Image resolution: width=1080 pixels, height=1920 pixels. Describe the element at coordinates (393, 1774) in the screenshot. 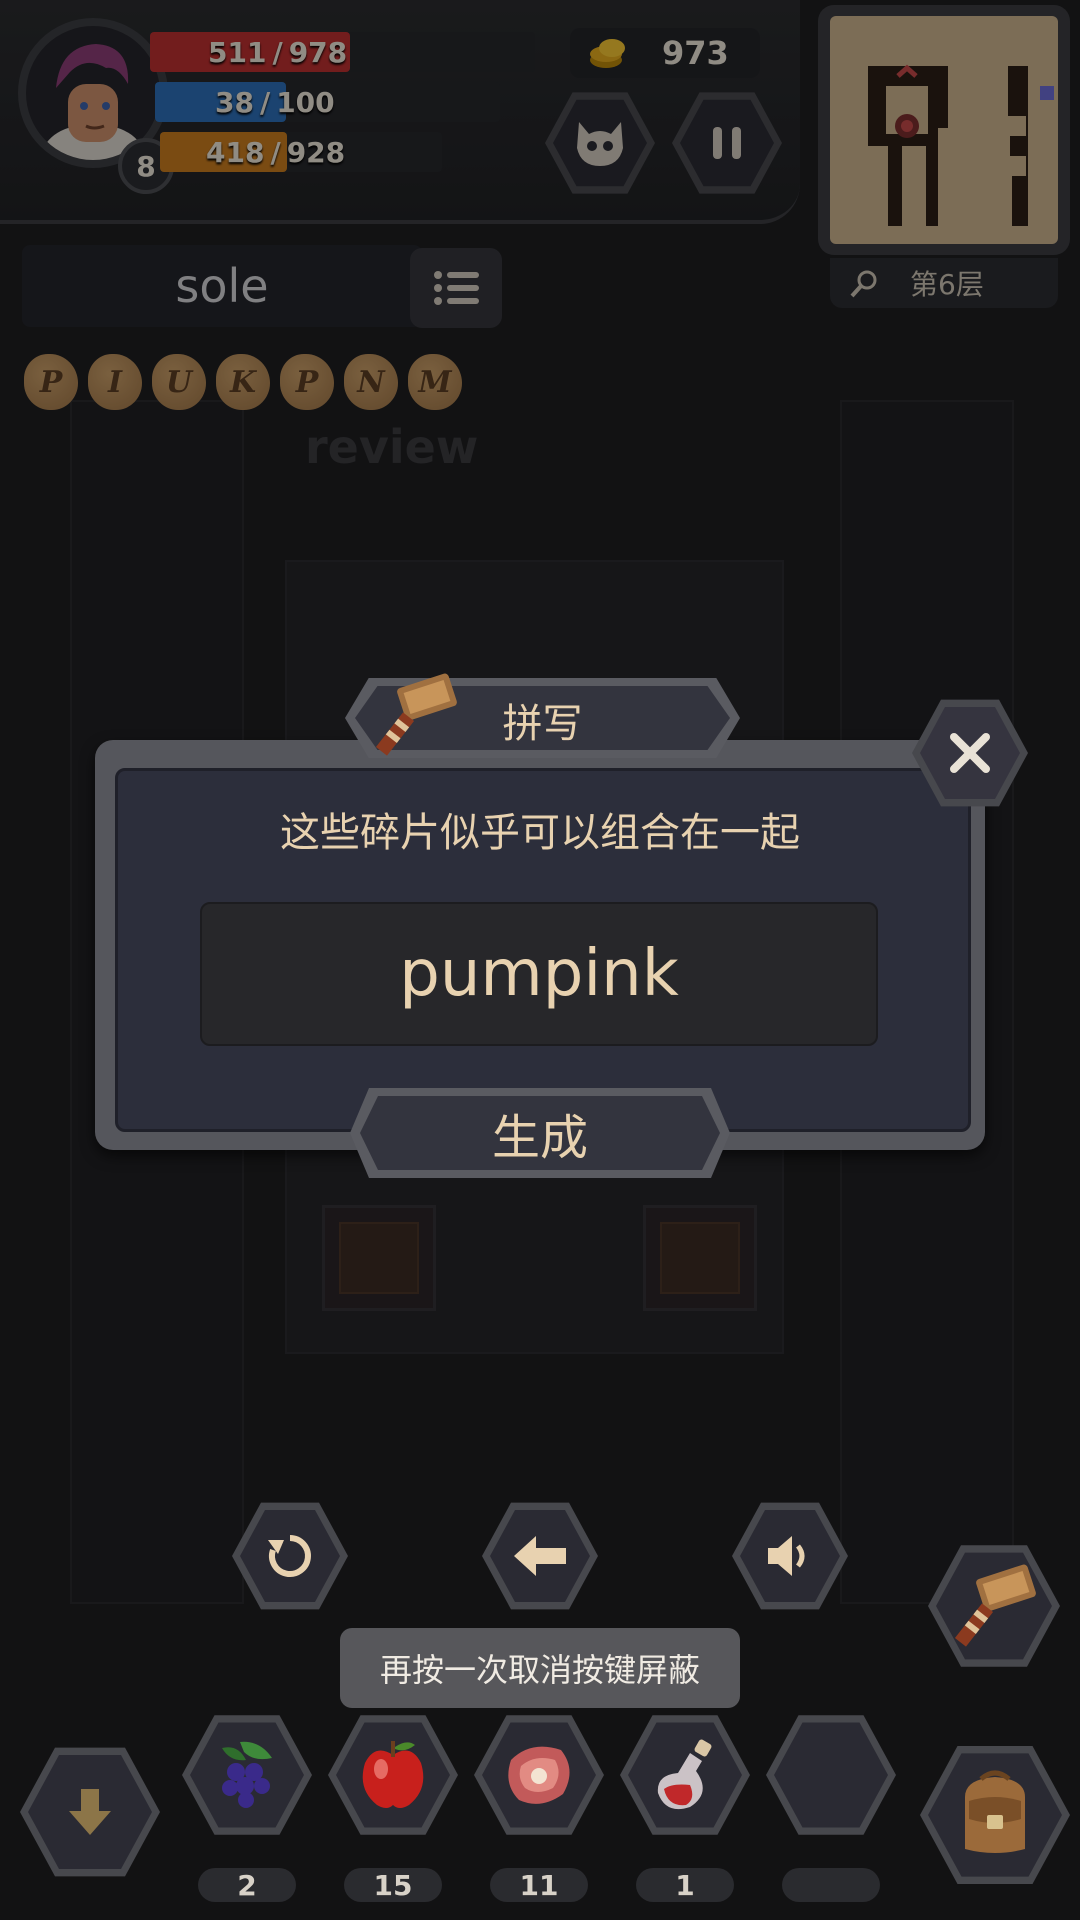

I see `apple-icon` at that location.